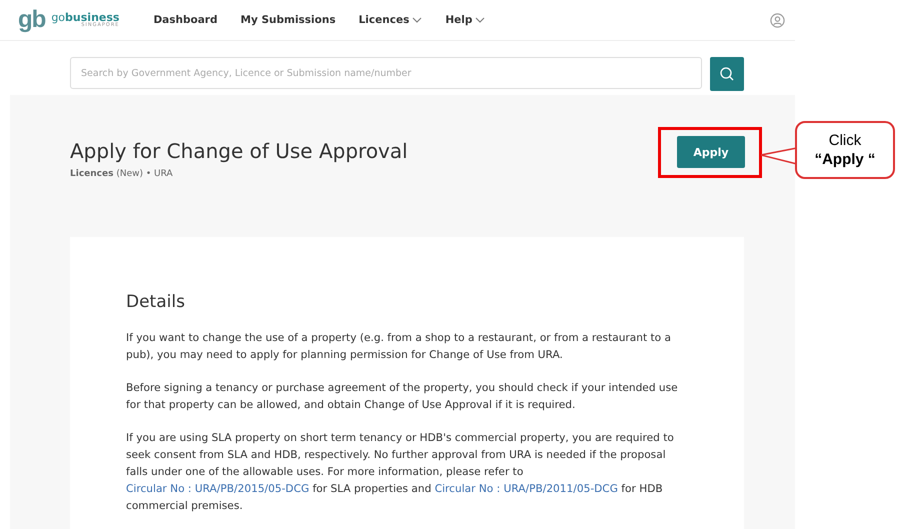  Describe the element at coordinates (390, 20) in the screenshot. I see `nav-link: Licences` at that location.